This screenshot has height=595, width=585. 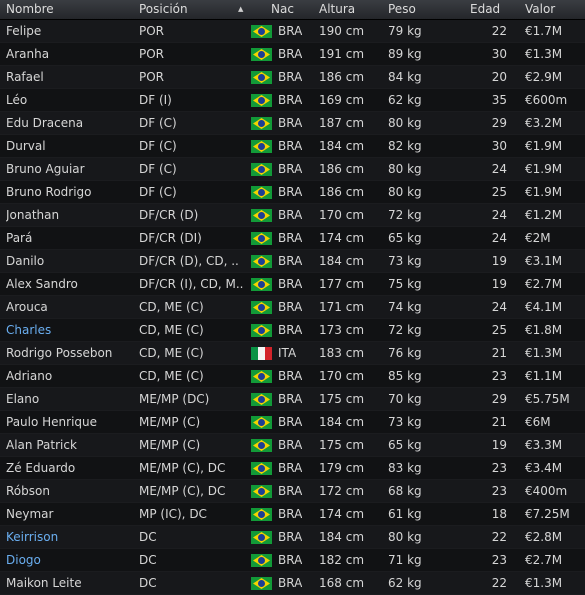 What do you see at coordinates (292, 169) in the screenshot?
I see `table-row: Bruno Aguiar DF (C) BRA 186 cm 80 kg 24 €1.9M` at bounding box center [292, 169].